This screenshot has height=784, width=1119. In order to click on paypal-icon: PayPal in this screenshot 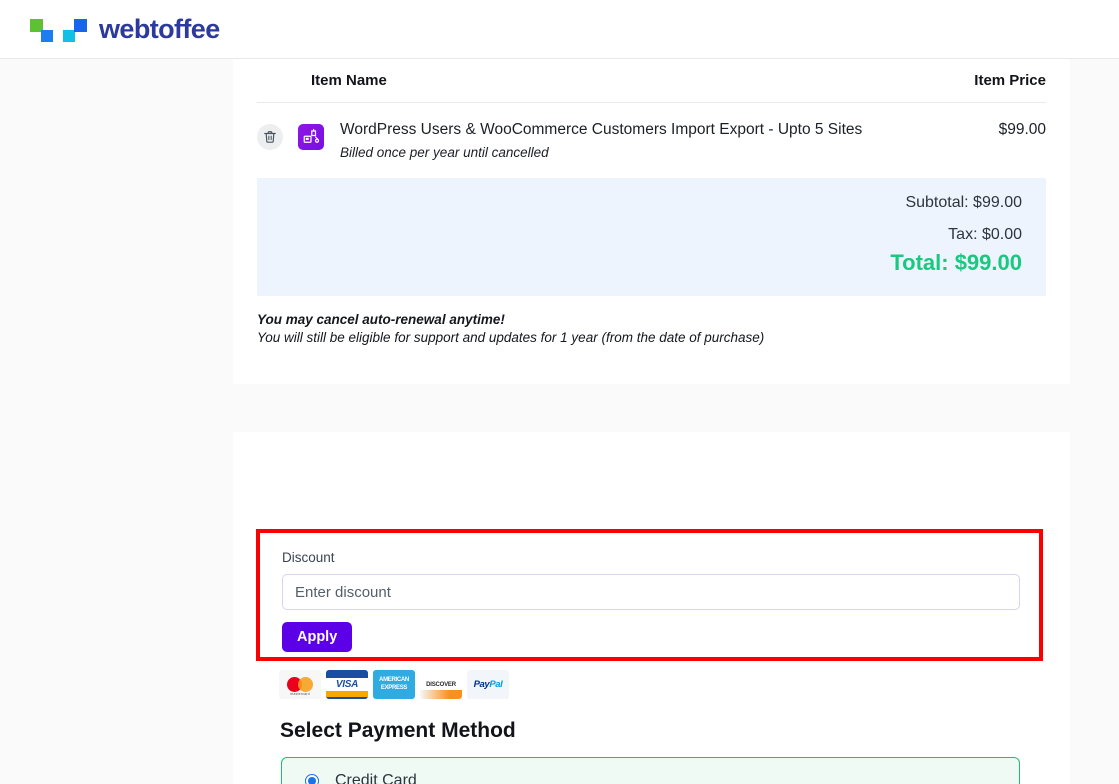, I will do `click(488, 684)`.